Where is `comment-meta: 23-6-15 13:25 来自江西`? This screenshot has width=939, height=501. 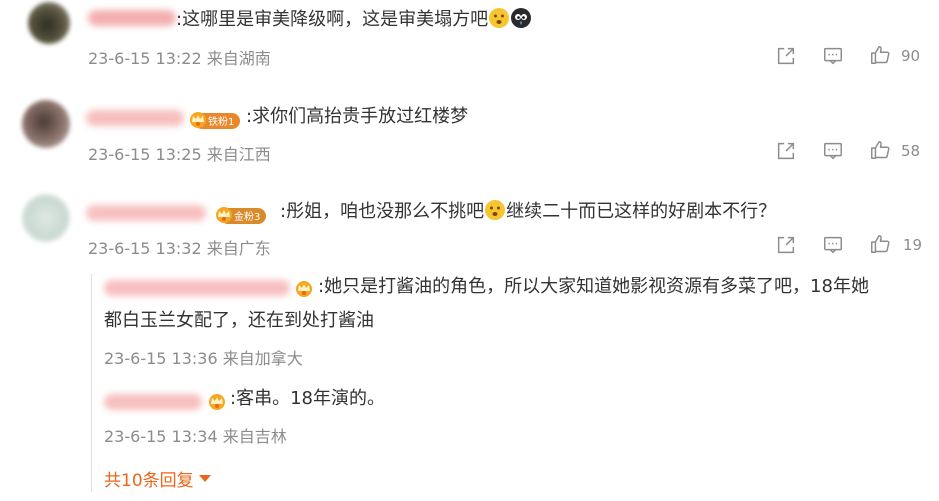
comment-meta: 23-6-15 13:25 来自江西 is located at coordinates (179, 153).